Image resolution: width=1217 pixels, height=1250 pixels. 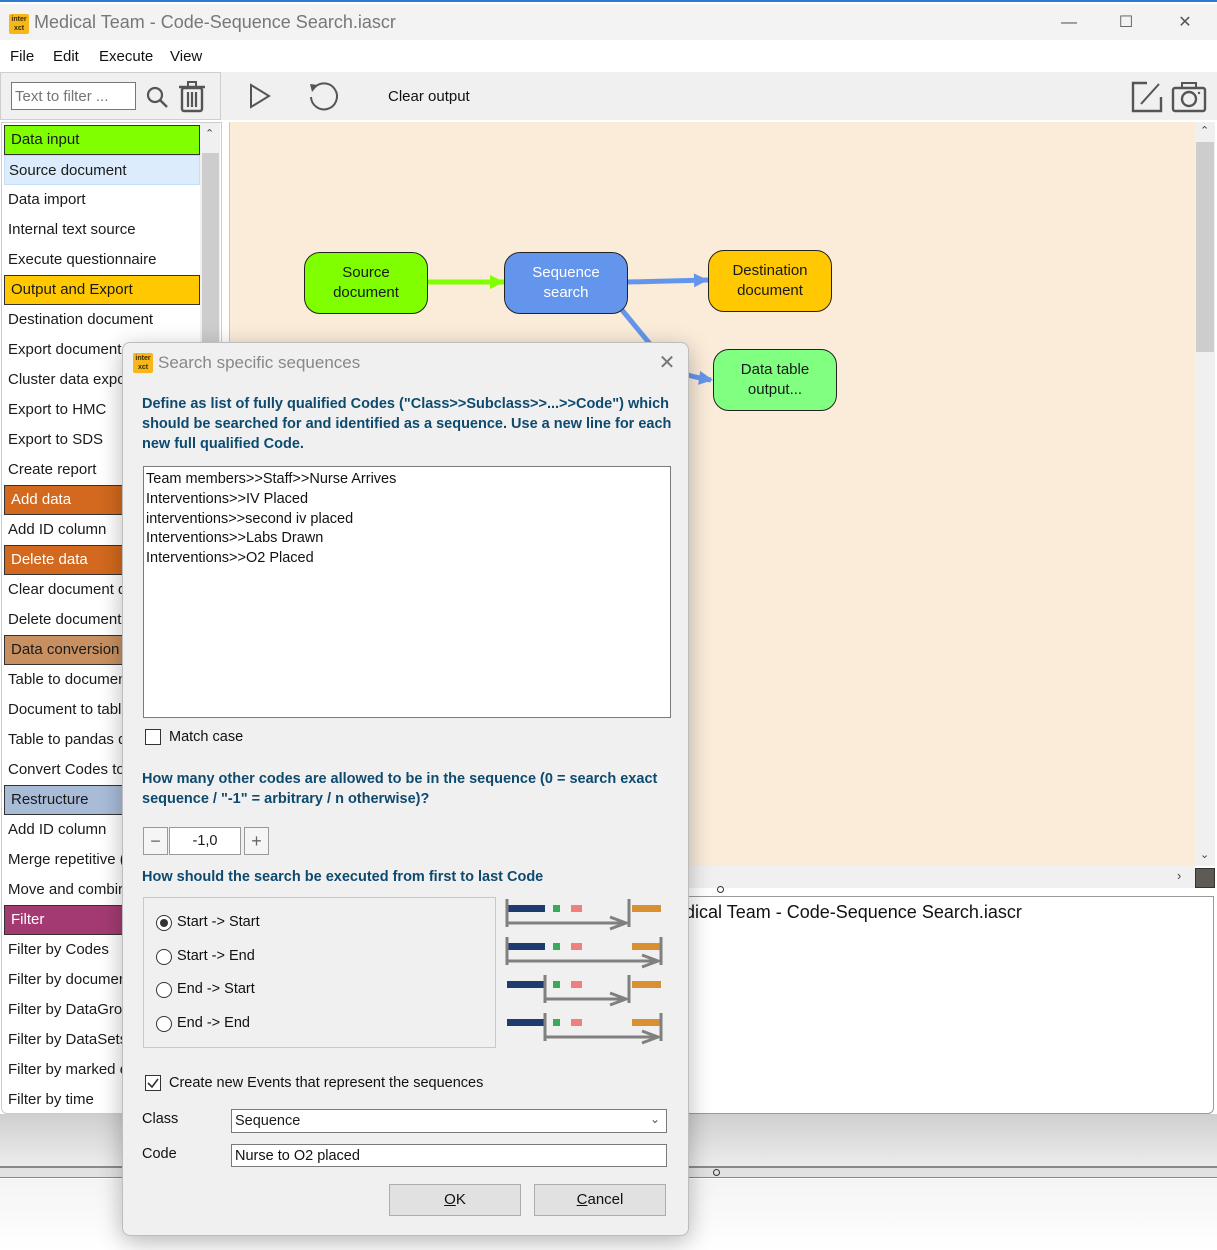 I want to click on canvas-corner, so click(x=1205, y=878).